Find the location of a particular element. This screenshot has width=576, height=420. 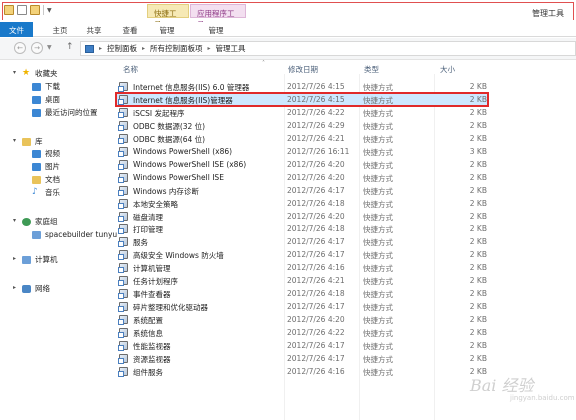

file-name: 碎片整理和优化驱动器 is located at coordinates (170, 308).